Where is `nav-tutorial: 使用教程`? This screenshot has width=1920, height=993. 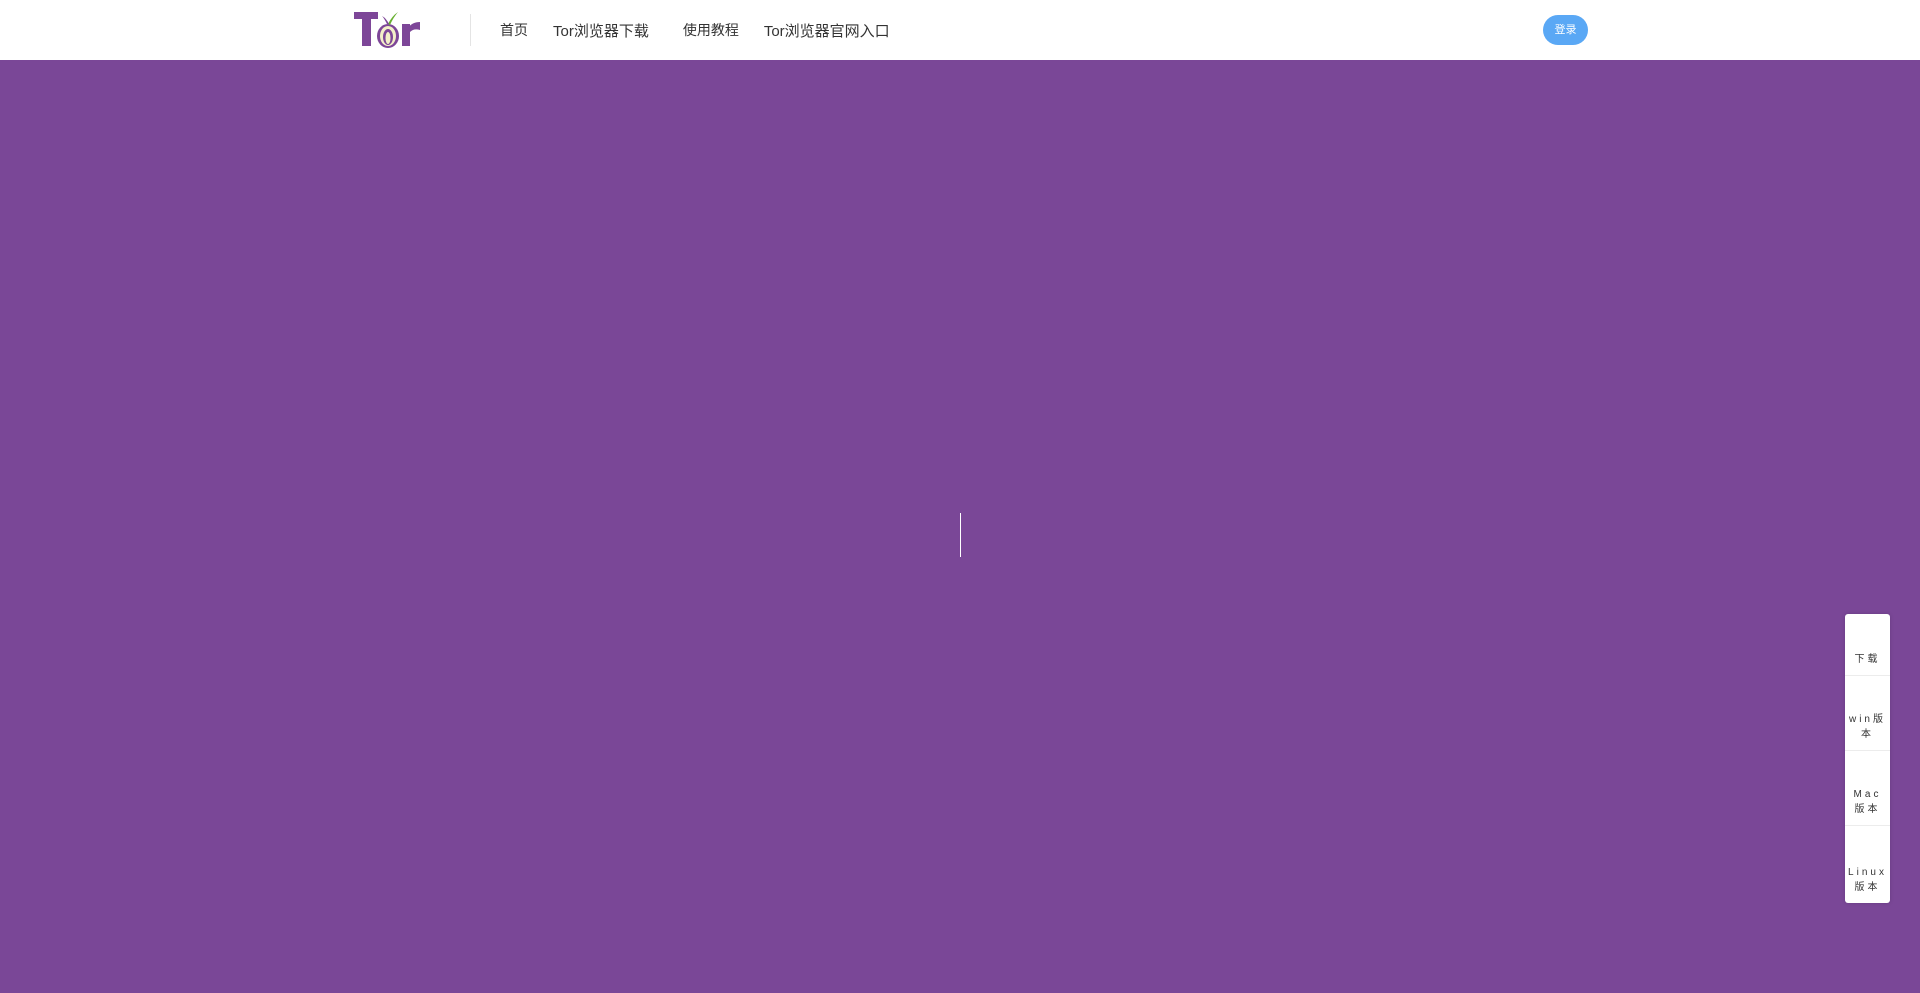 nav-tutorial: 使用教程 is located at coordinates (711, 30).